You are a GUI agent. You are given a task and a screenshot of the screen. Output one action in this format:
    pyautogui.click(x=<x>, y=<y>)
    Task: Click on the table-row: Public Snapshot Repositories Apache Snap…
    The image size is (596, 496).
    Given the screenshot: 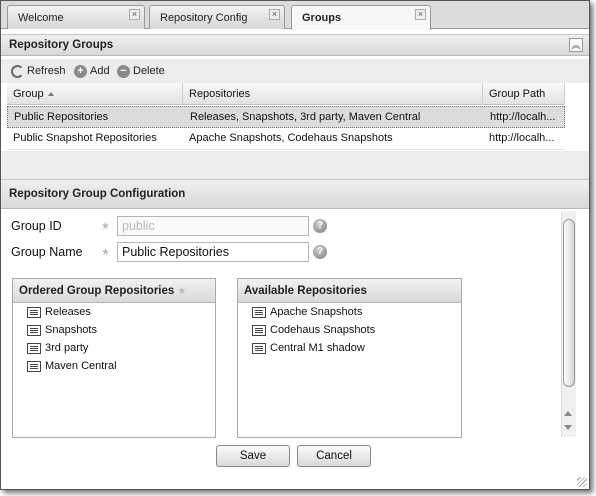 What is the action you would take?
    pyautogui.click(x=286, y=139)
    